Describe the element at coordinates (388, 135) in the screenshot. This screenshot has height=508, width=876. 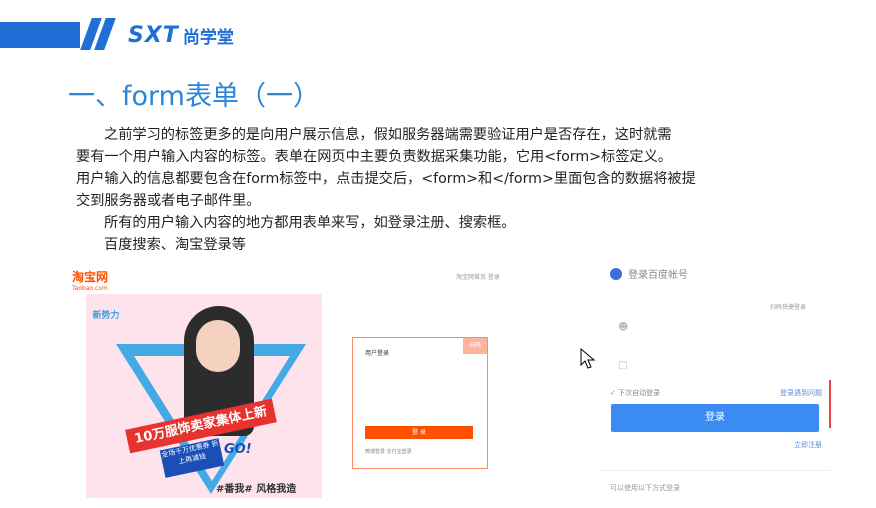
I see `body-line: 之前学习的标签更多的是向用户展示信息，假如服务器端需要验证用户是否存在，这时就需` at that location.